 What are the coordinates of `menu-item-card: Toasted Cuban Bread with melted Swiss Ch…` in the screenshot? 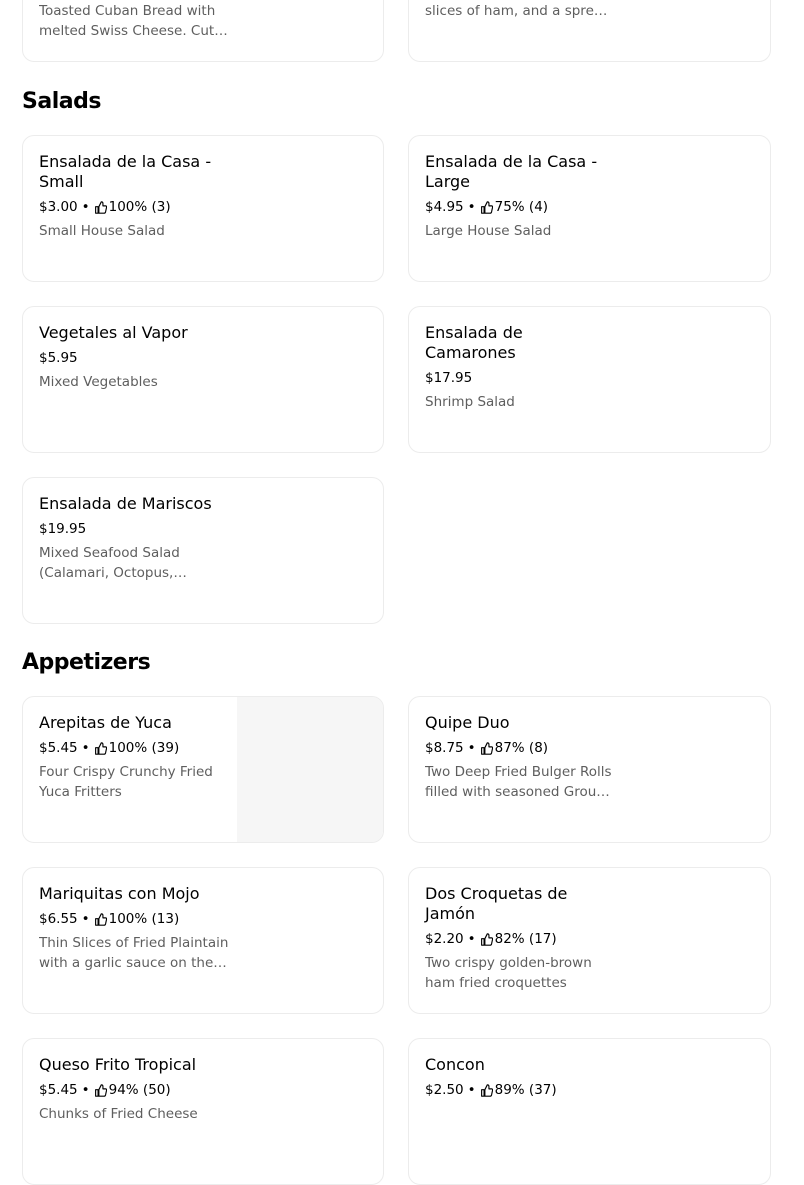 It's located at (203, 31).